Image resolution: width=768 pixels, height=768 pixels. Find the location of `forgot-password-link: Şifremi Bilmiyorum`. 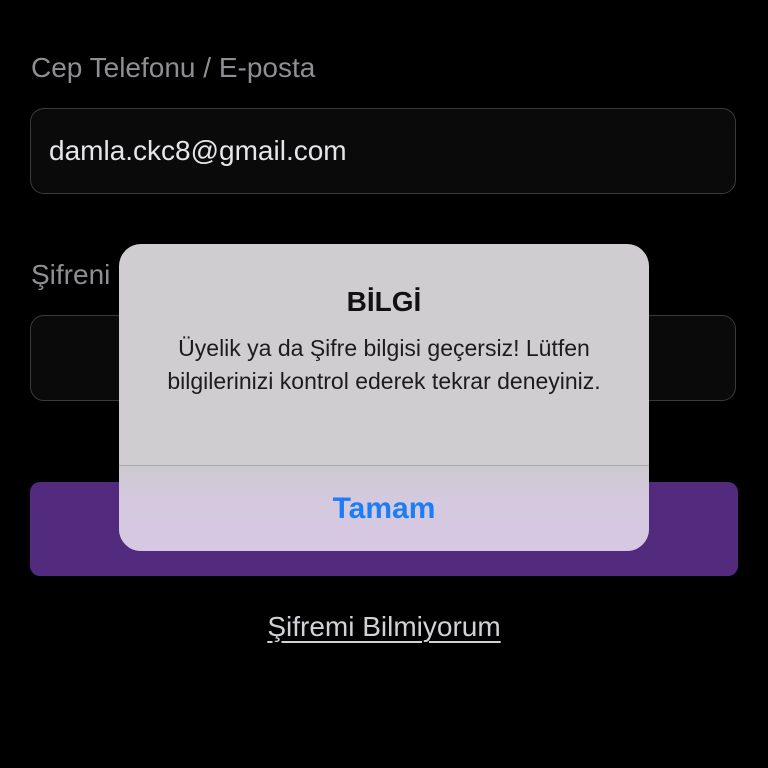

forgot-password-link: Şifremi Bilmiyorum is located at coordinates (384, 627).